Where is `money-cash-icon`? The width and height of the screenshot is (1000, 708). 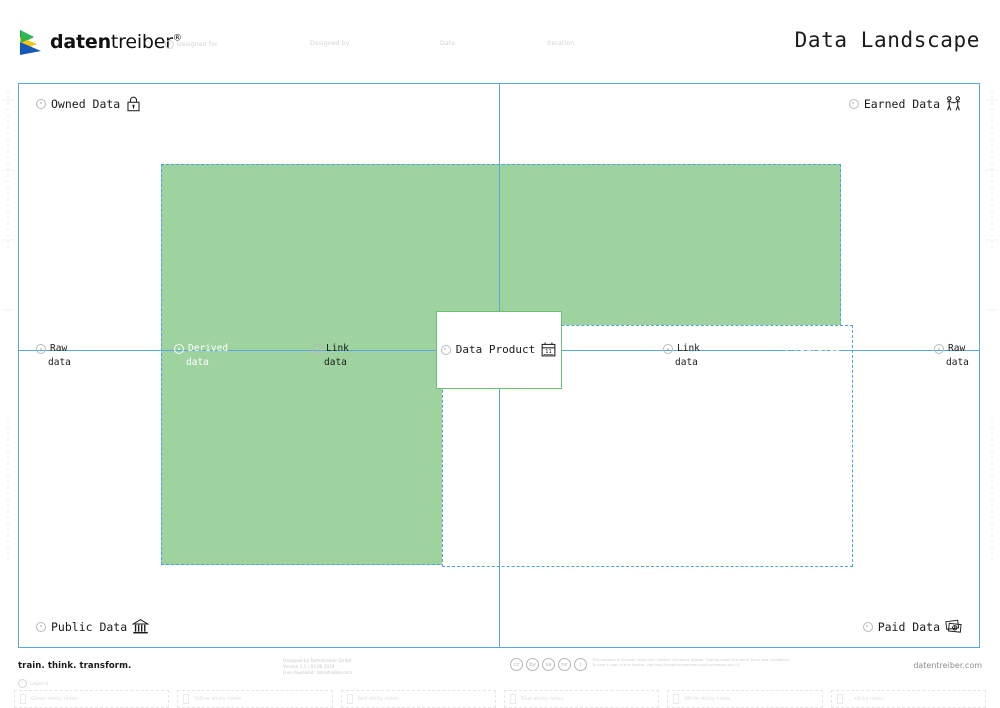
money-cash-icon is located at coordinates (953, 626).